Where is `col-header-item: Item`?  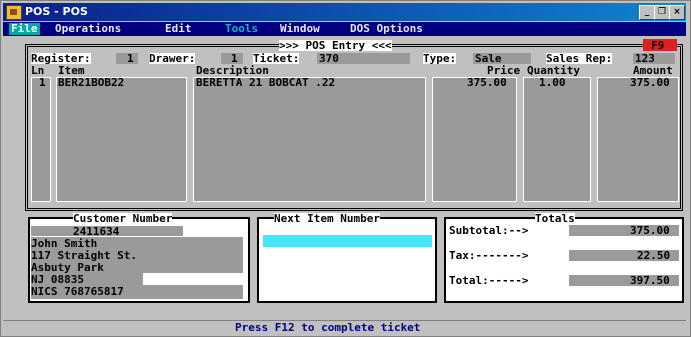 col-header-item: Item is located at coordinates (71, 70).